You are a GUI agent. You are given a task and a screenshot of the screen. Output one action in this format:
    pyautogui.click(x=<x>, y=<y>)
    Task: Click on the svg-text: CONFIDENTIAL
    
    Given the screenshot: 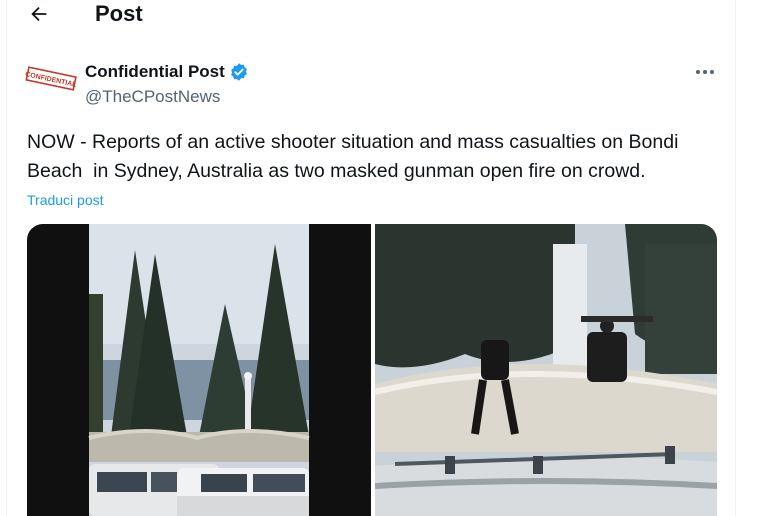 What is the action you would take?
    pyautogui.click(x=51, y=80)
    